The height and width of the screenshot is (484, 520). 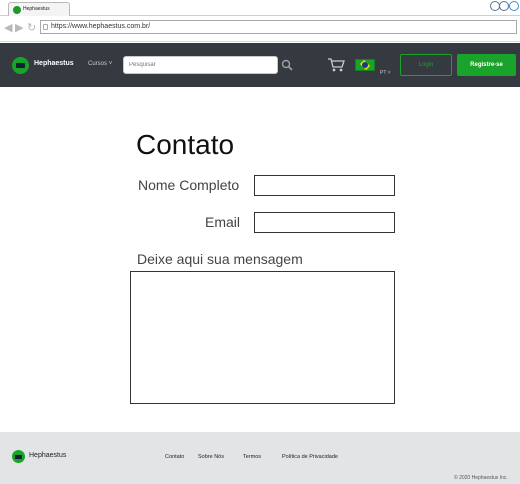 I want to click on browser-tab-strip: Hephaestus, so click(x=260, y=8).